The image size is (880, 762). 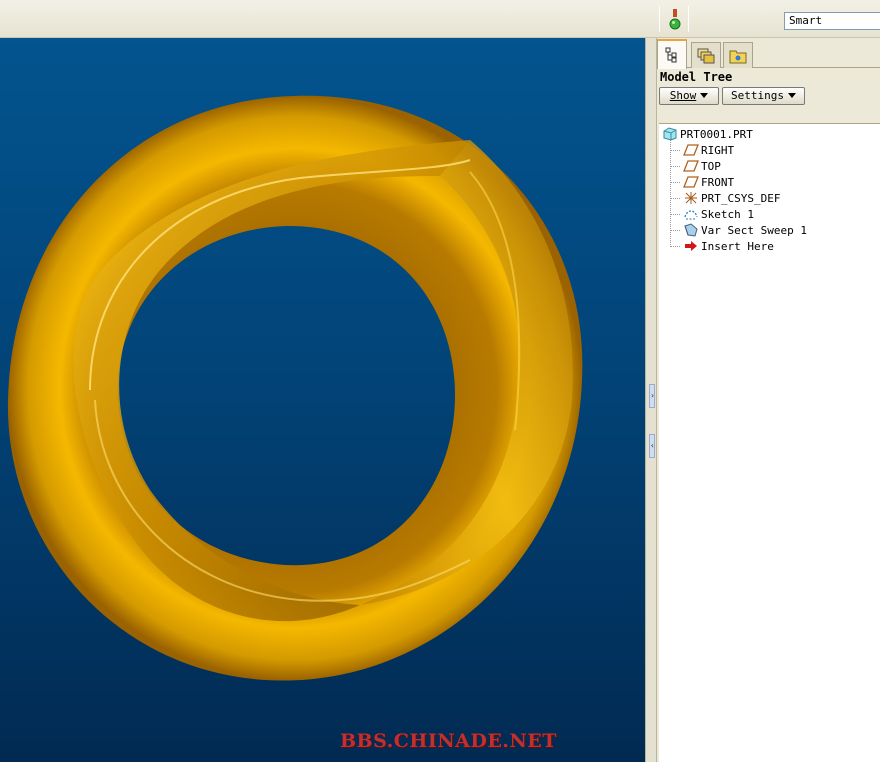 I want to click on collapse-right-arrow-icon: ›, so click(x=652, y=396).